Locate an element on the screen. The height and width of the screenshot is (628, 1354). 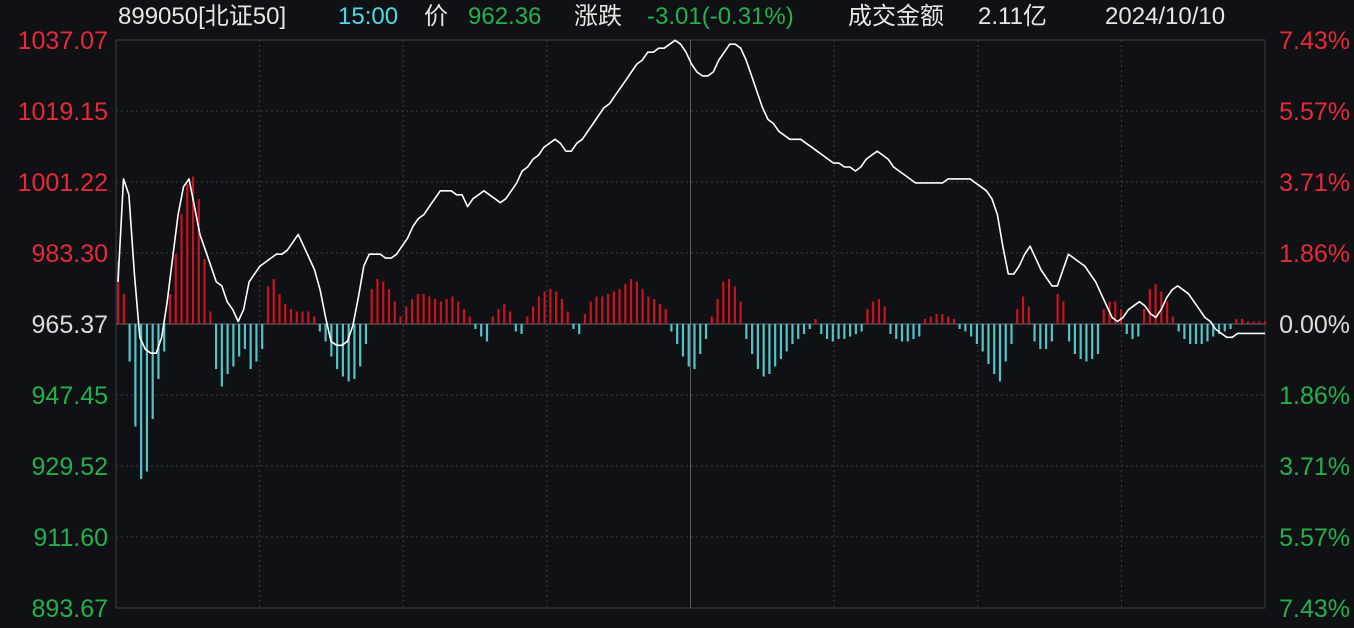
left-axis-tick: 929.52 is located at coordinates (70, 467).